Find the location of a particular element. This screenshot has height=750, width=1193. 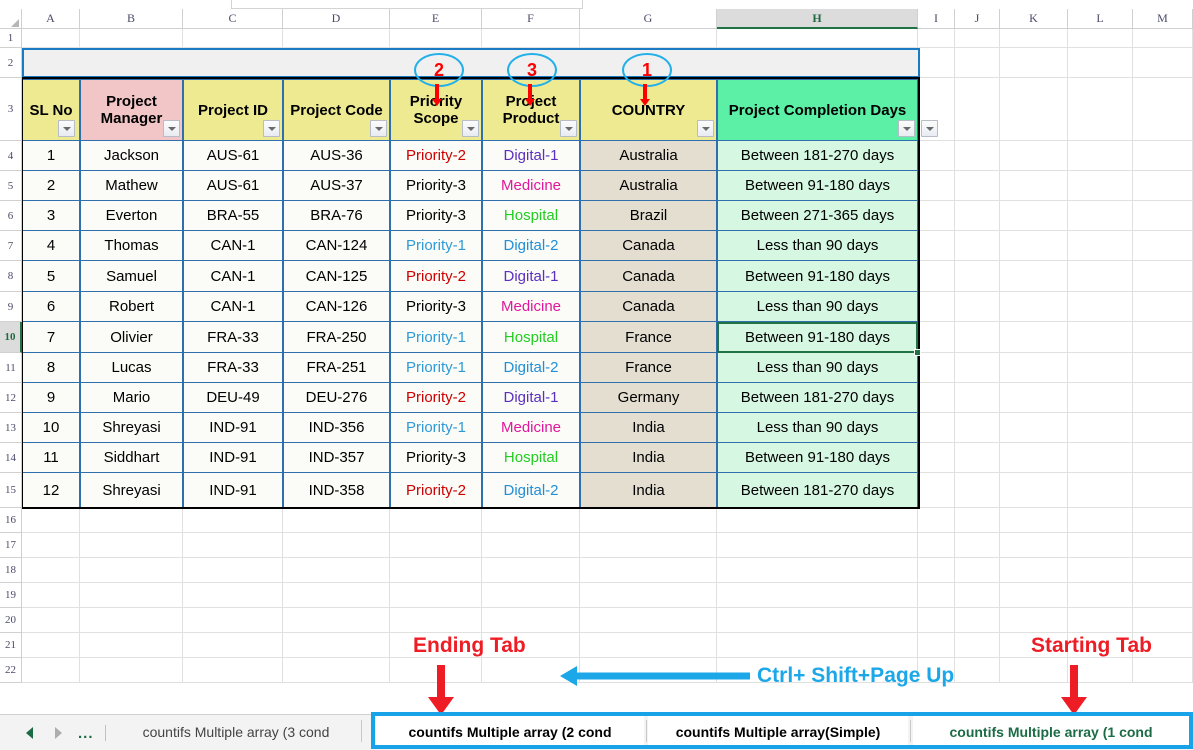

select-all-corner is located at coordinates (11, 19).